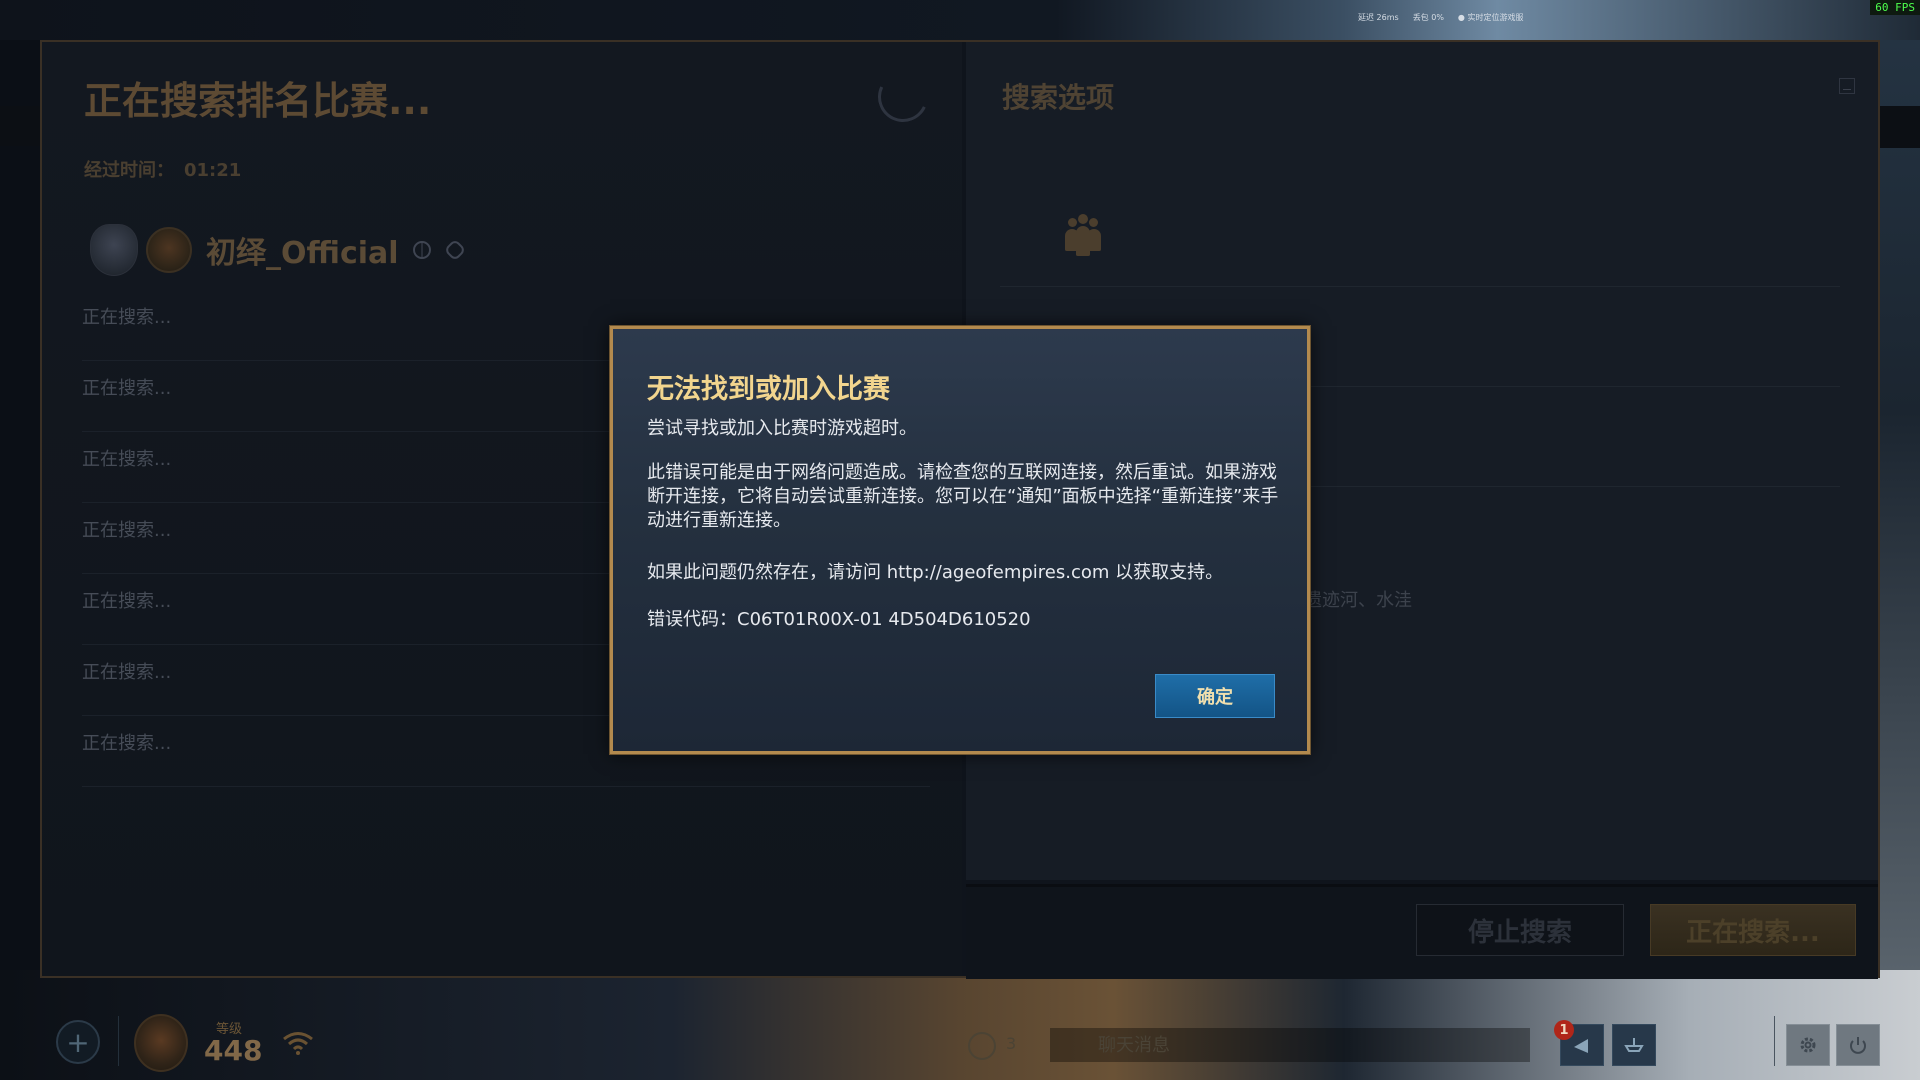 Image resolution: width=1920 pixels, height=1080 pixels. Describe the element at coordinates (454, 250) in the screenshot. I see `link-icon` at that location.